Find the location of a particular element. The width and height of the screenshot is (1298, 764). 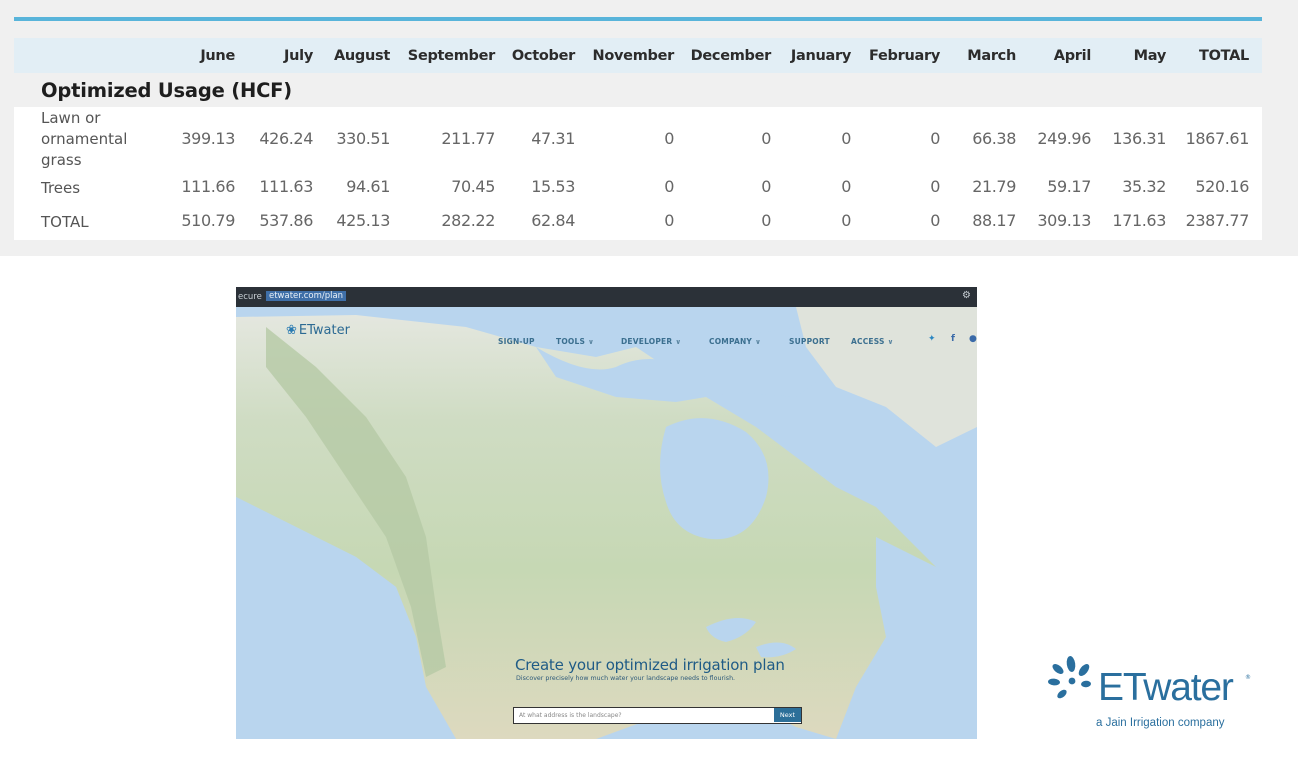

column-header-april: April is located at coordinates (1072, 56).